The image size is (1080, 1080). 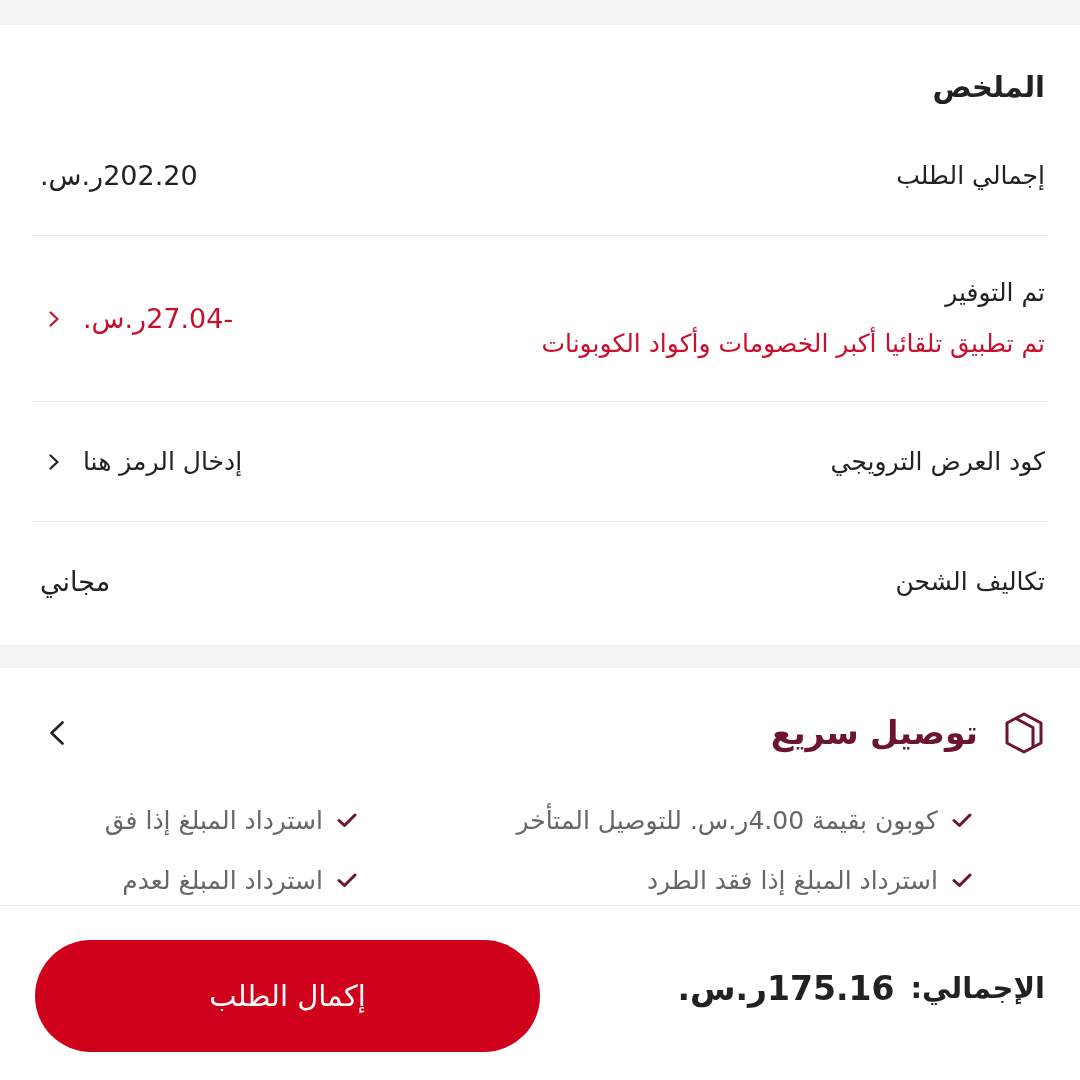 What do you see at coordinates (874, 733) in the screenshot?
I see `delivery-title: توصيل سريع` at bounding box center [874, 733].